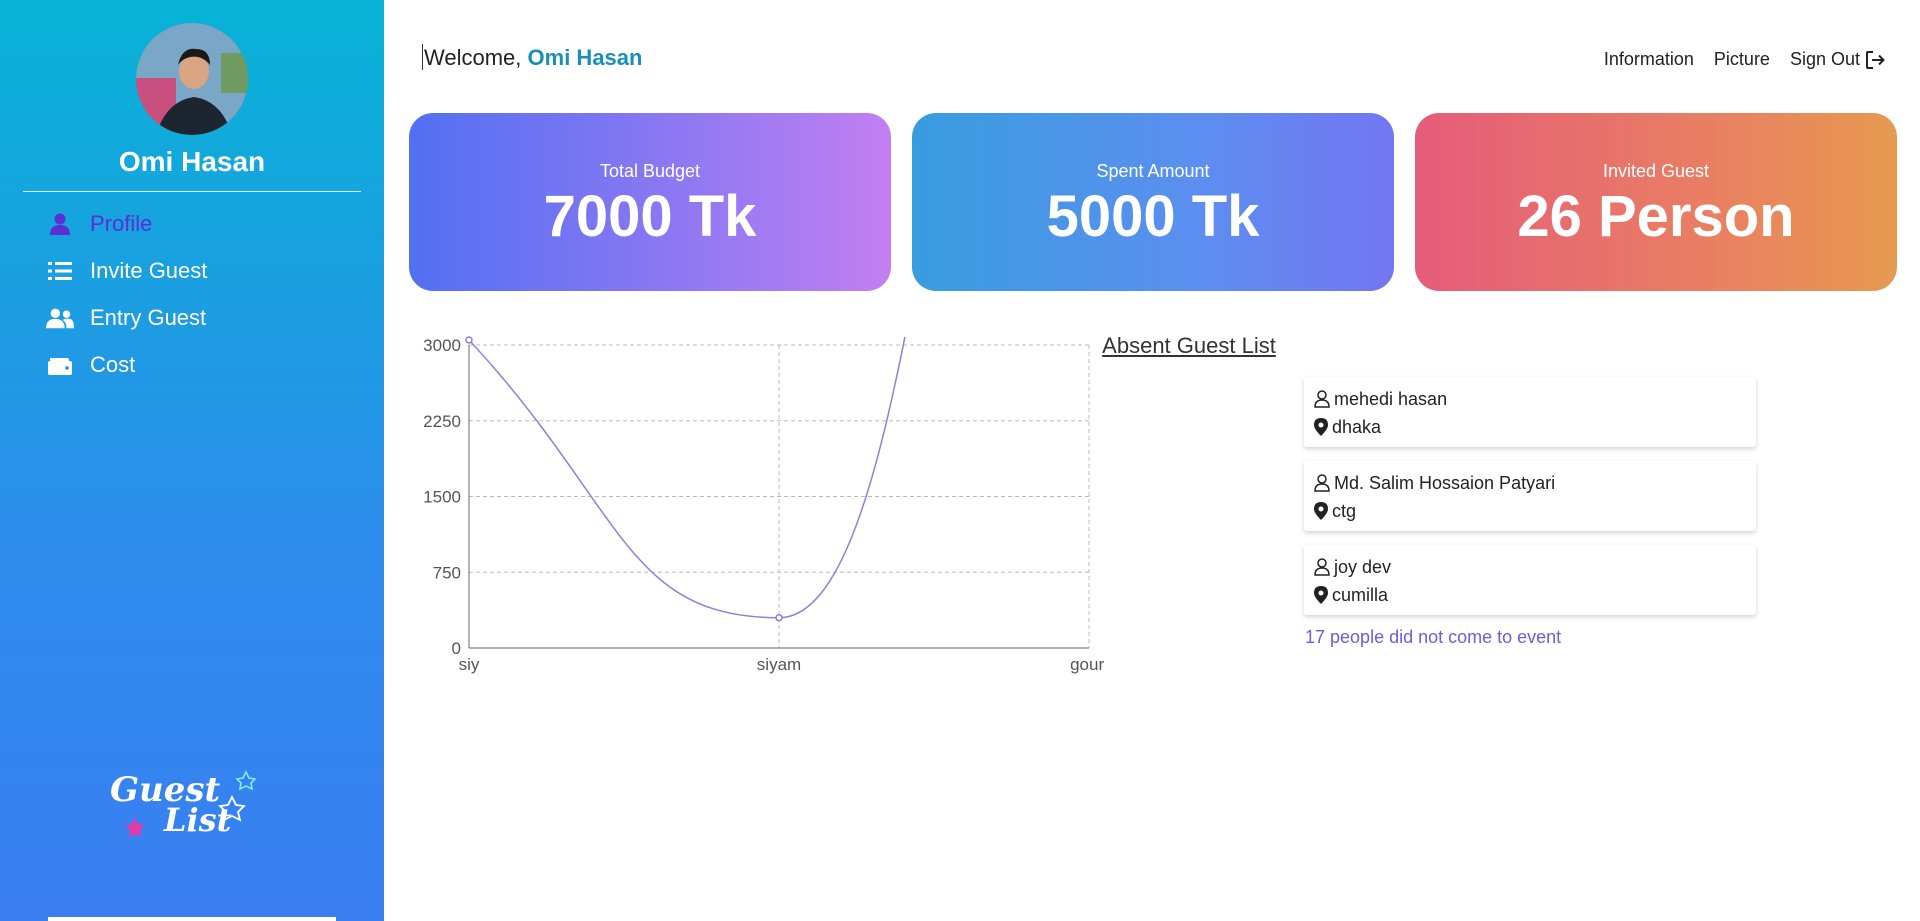 The height and width of the screenshot is (921, 1920). I want to click on card-value: 5000 Tk, so click(1153, 216).